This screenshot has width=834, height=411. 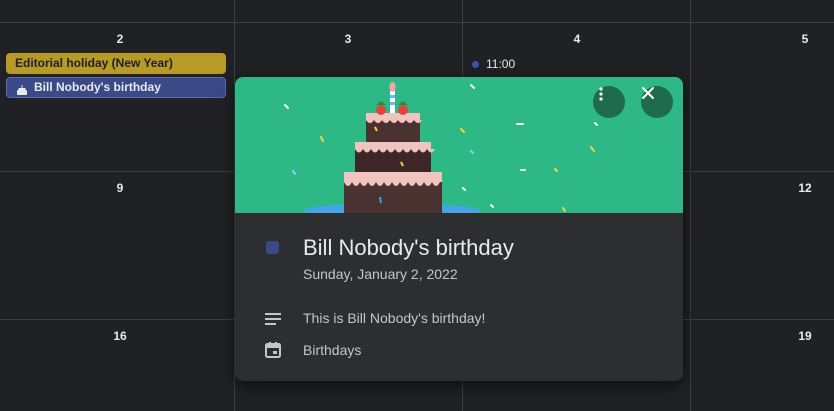 What do you see at coordinates (501, 64) in the screenshot?
I see `event-time: 11:00` at bounding box center [501, 64].